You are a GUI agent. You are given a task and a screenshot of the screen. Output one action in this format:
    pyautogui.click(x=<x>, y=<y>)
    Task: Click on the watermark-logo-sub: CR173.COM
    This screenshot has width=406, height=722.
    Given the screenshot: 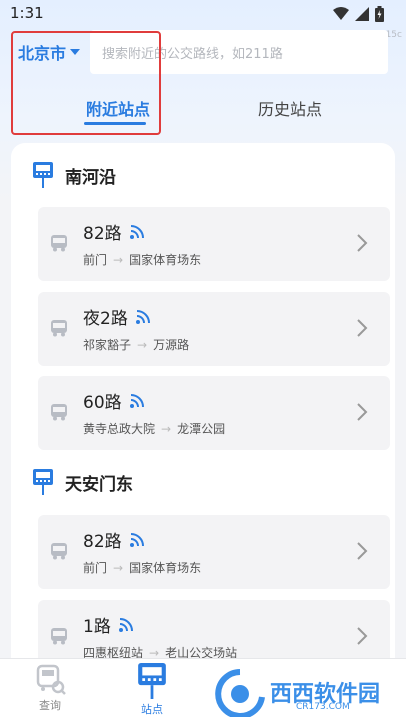 What is the action you would take?
    pyautogui.click(x=323, y=707)
    